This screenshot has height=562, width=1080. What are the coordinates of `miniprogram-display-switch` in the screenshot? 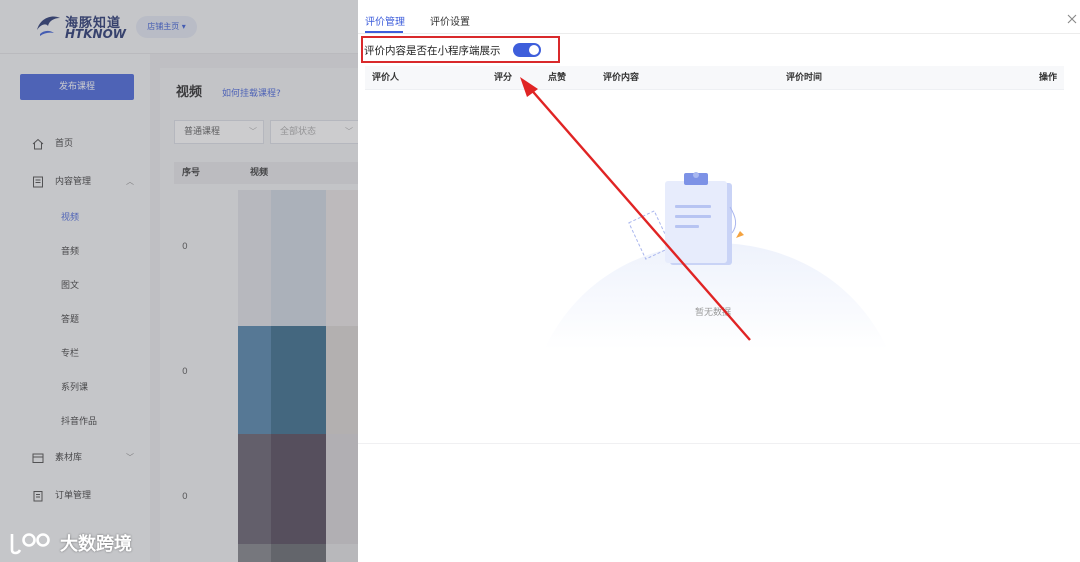 It's located at (527, 50).